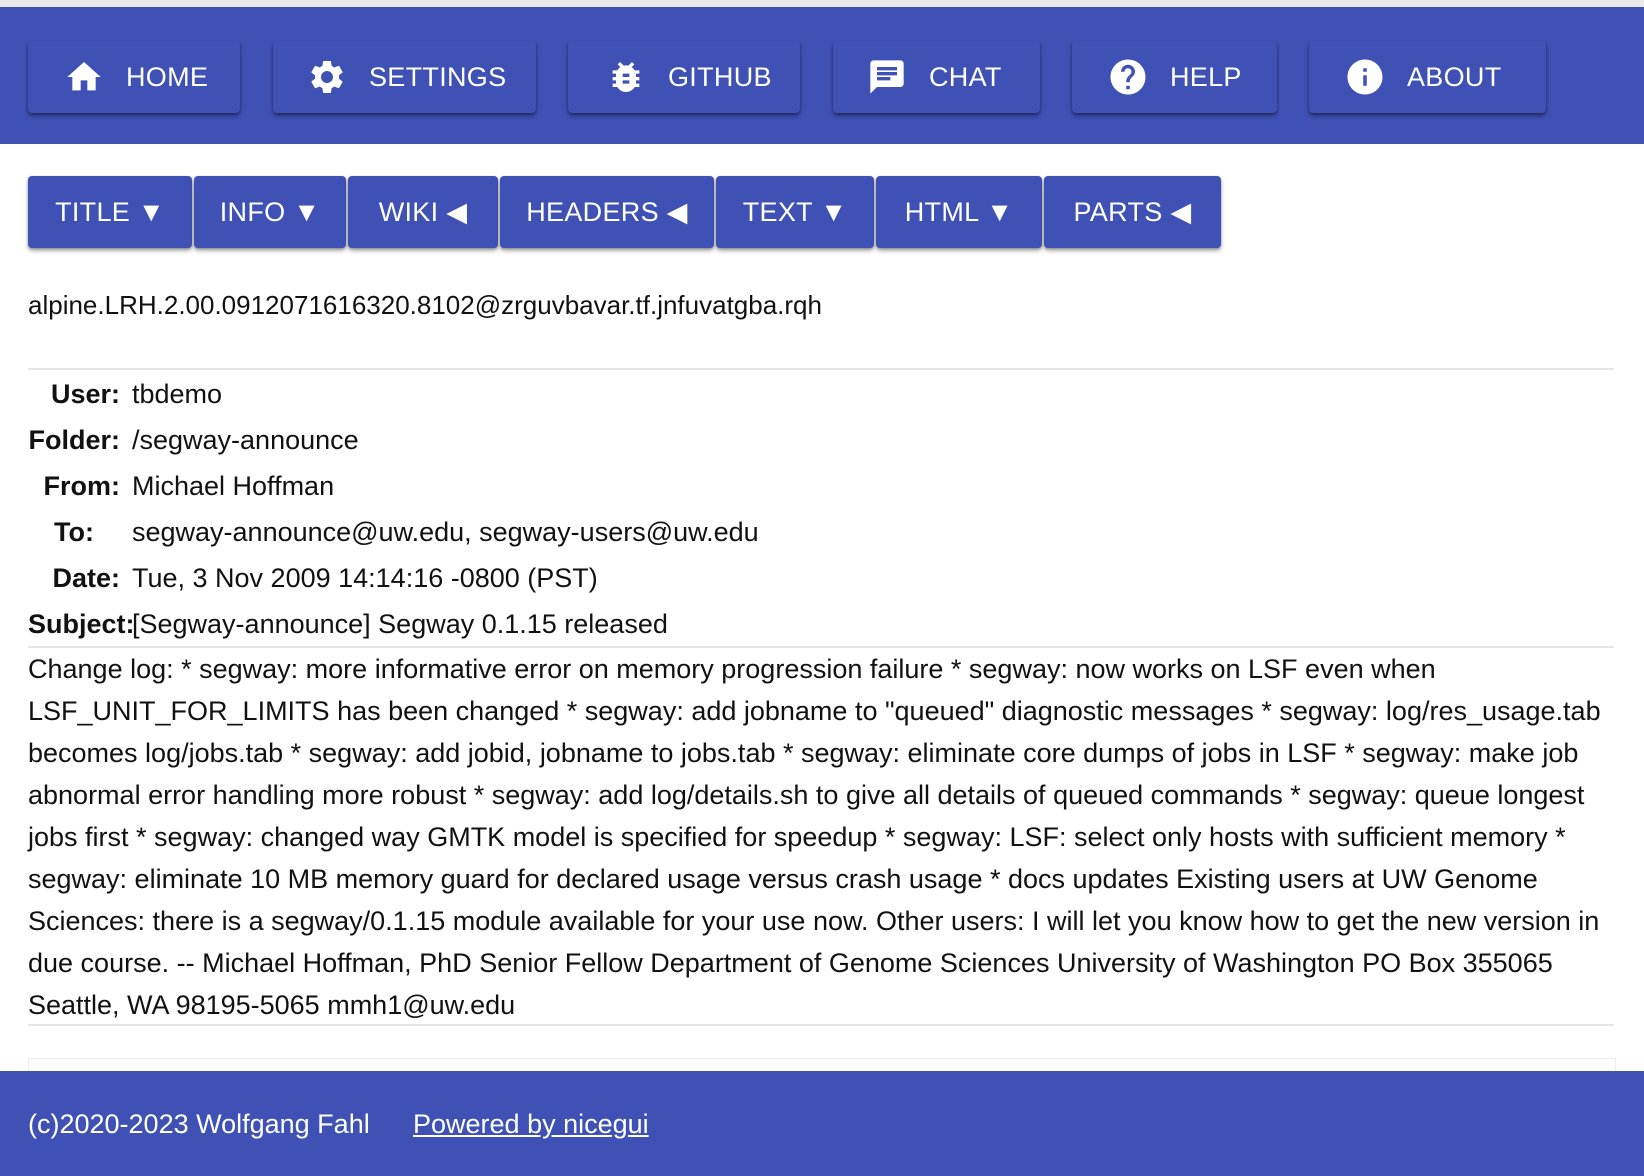 The height and width of the screenshot is (1176, 1644). Describe the element at coordinates (365, 577) in the screenshot. I see `date-value: Tue, 3 Nov 2009 14:14:16 -0800 (PST)` at that location.